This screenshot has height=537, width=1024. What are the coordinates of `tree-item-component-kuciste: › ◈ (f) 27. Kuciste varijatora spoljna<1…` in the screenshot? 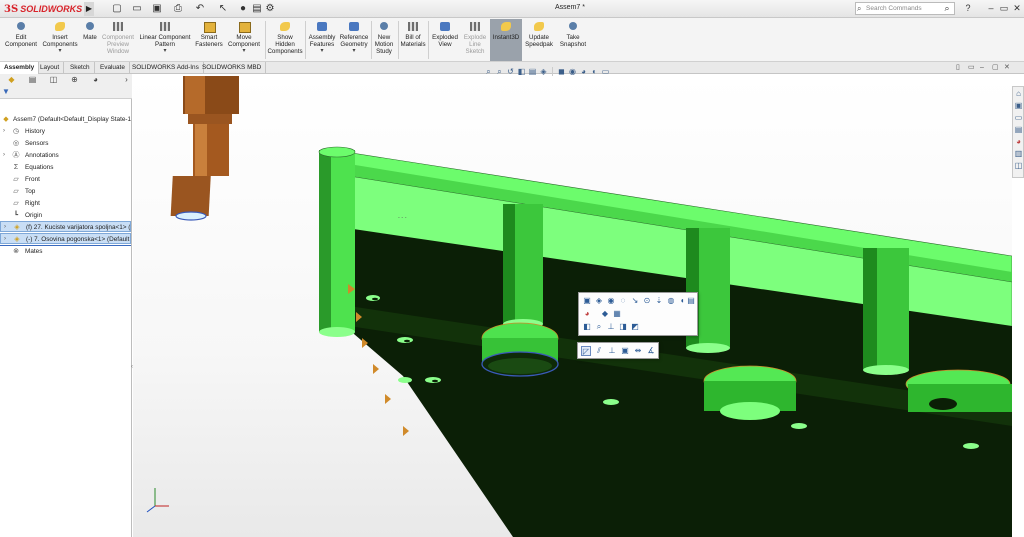 It's located at (65, 226).